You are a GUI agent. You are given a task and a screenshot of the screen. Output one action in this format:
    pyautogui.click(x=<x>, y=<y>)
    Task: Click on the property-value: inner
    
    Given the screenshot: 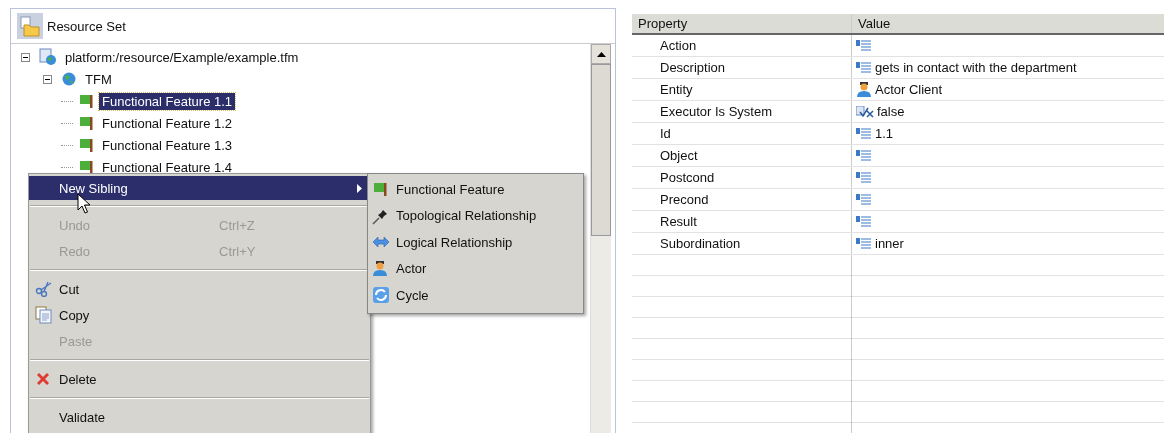 What is the action you would take?
    pyautogui.click(x=889, y=243)
    